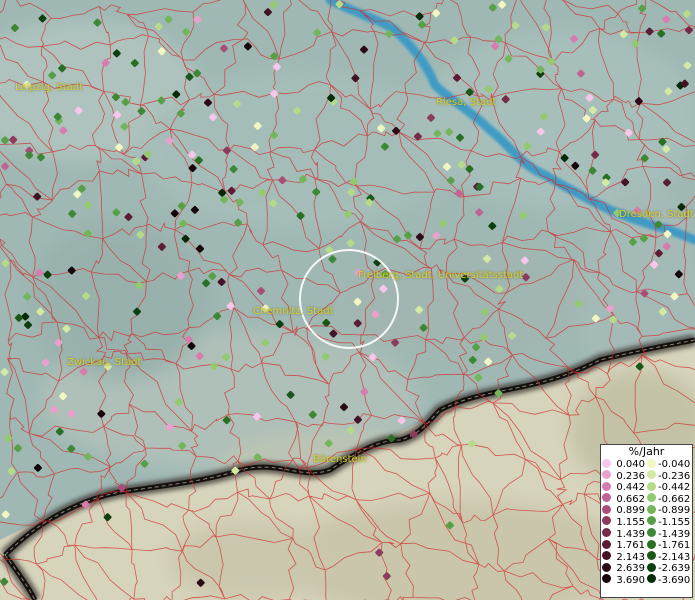  I want to click on legend-entry: 1.761, so click(625, 545).